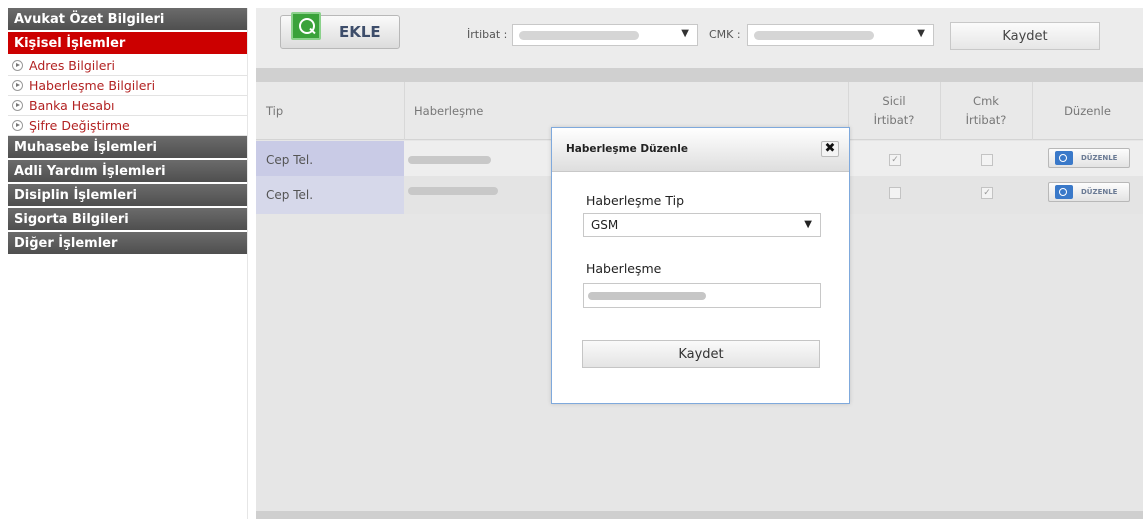  What do you see at coordinates (127, 244) in the screenshot?
I see `sidebar-section-diger: Diğer İşlemler` at bounding box center [127, 244].